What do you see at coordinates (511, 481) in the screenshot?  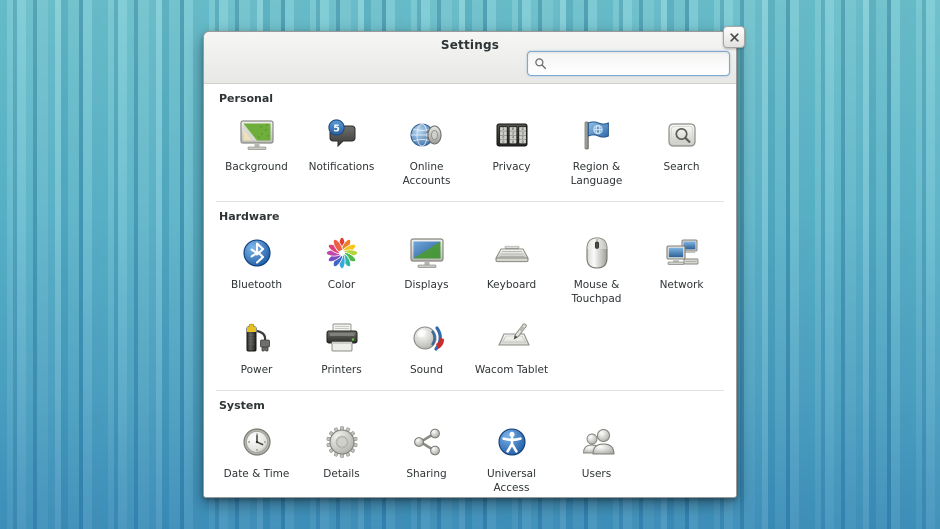 I see `panel-label: Universal Access` at bounding box center [511, 481].